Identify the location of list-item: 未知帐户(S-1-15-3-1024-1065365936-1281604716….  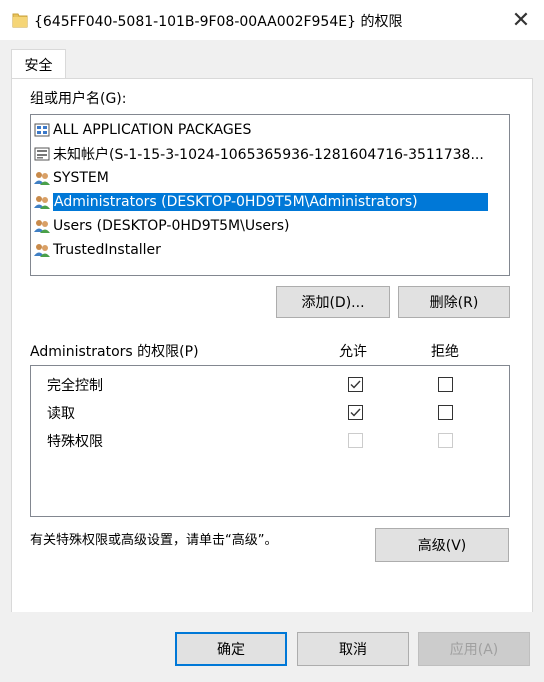
(270, 153).